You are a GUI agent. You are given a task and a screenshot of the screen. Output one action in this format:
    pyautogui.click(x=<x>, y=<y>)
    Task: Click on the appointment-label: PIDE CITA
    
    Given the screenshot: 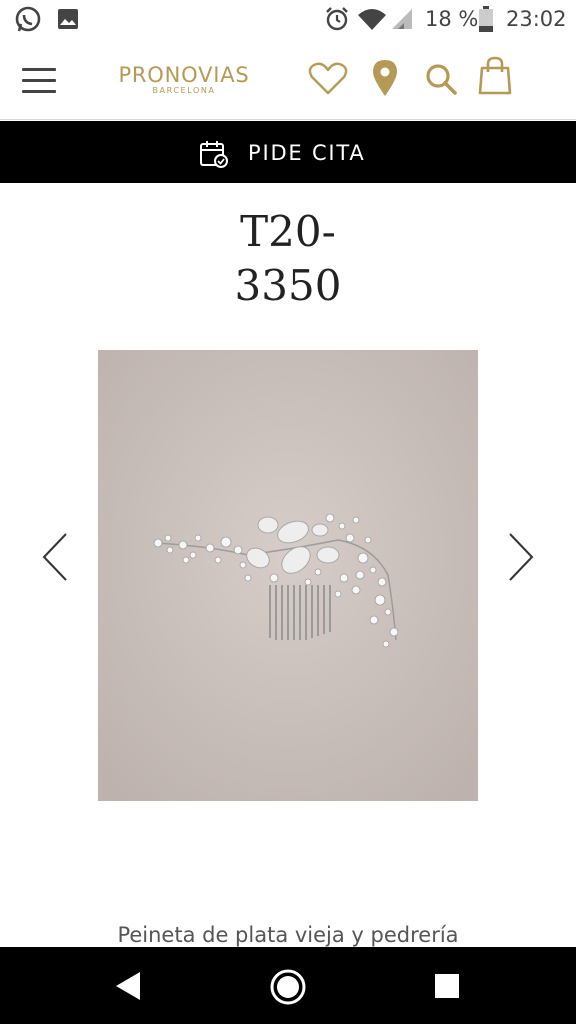 What is the action you would take?
    pyautogui.click(x=307, y=153)
    